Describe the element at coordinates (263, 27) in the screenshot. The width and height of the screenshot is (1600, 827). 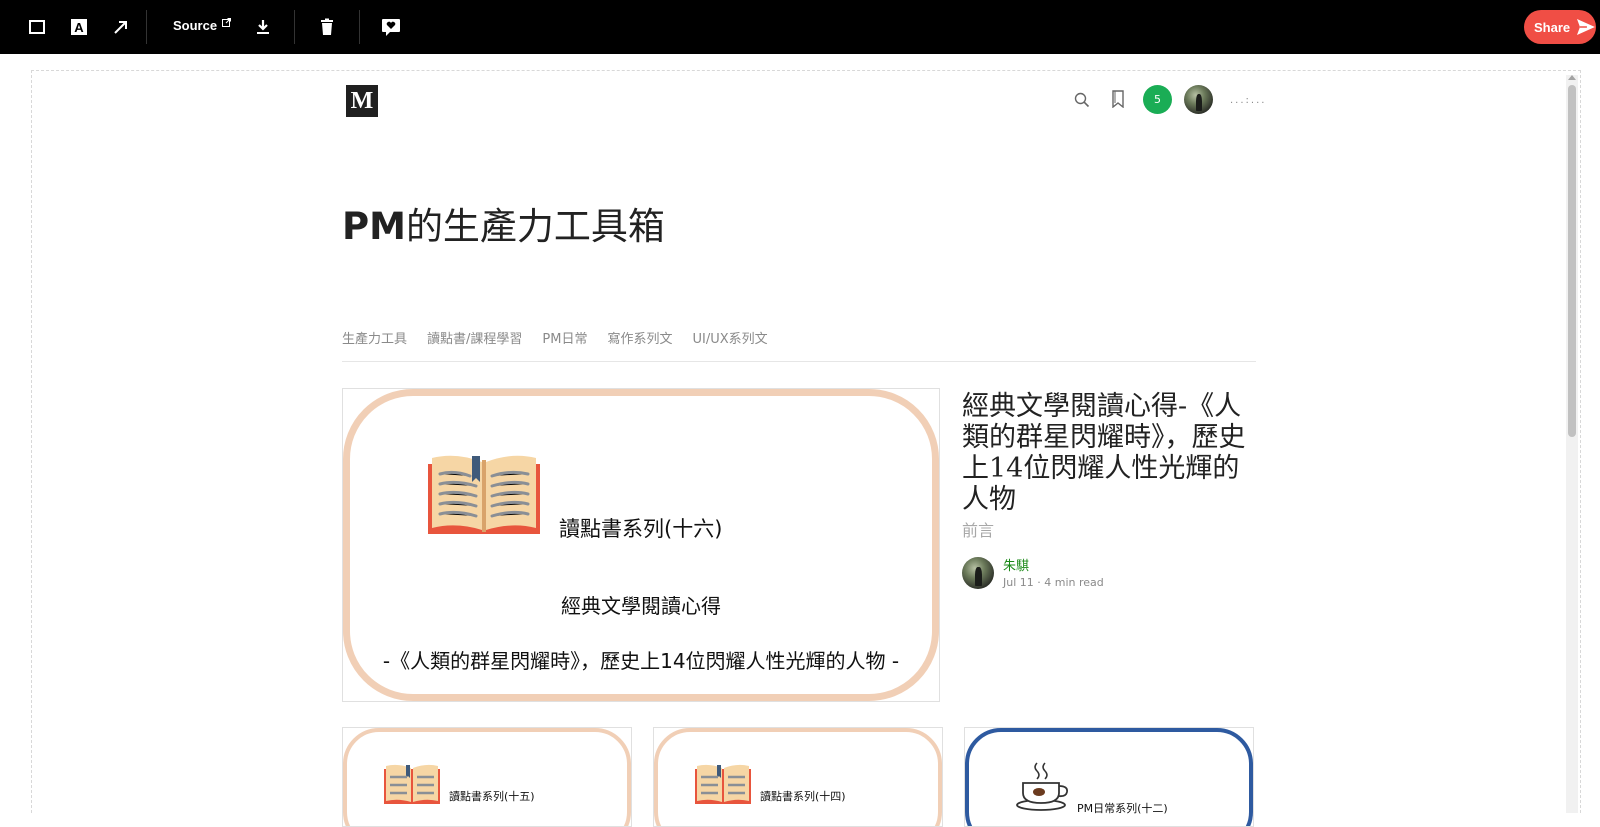
I see `download-icon` at that location.